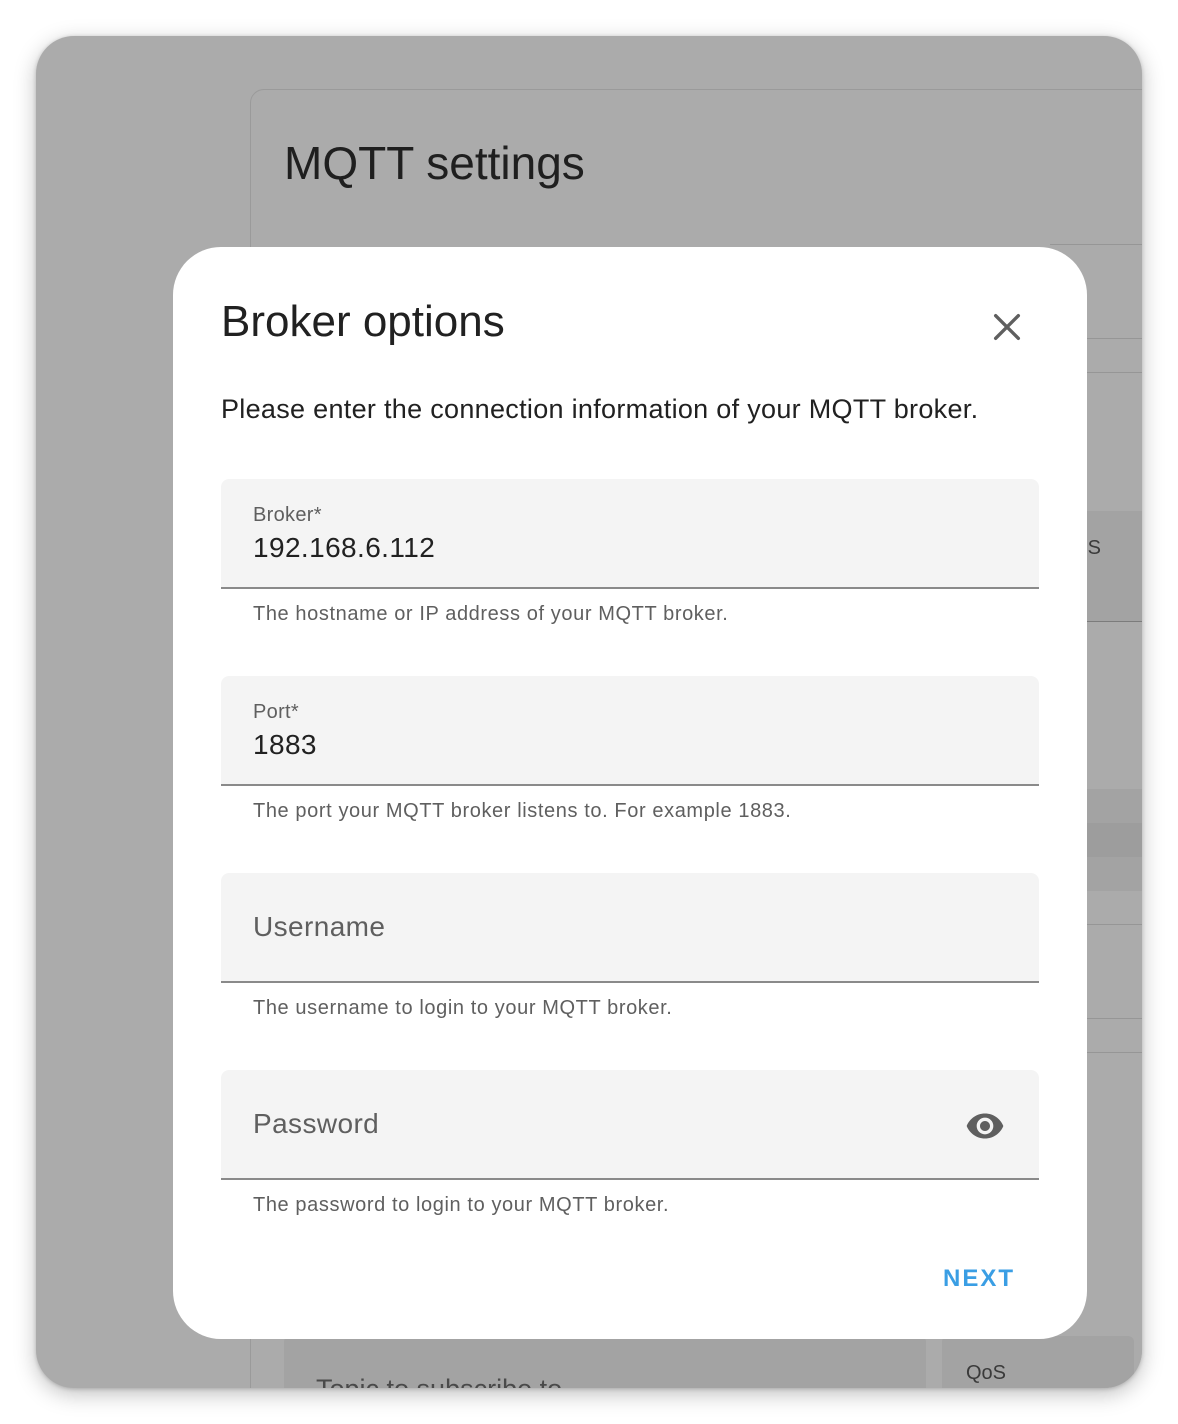 This screenshot has height=1424, width=1178. Describe the element at coordinates (630, 1125) in the screenshot. I see `password-field: Password` at that location.